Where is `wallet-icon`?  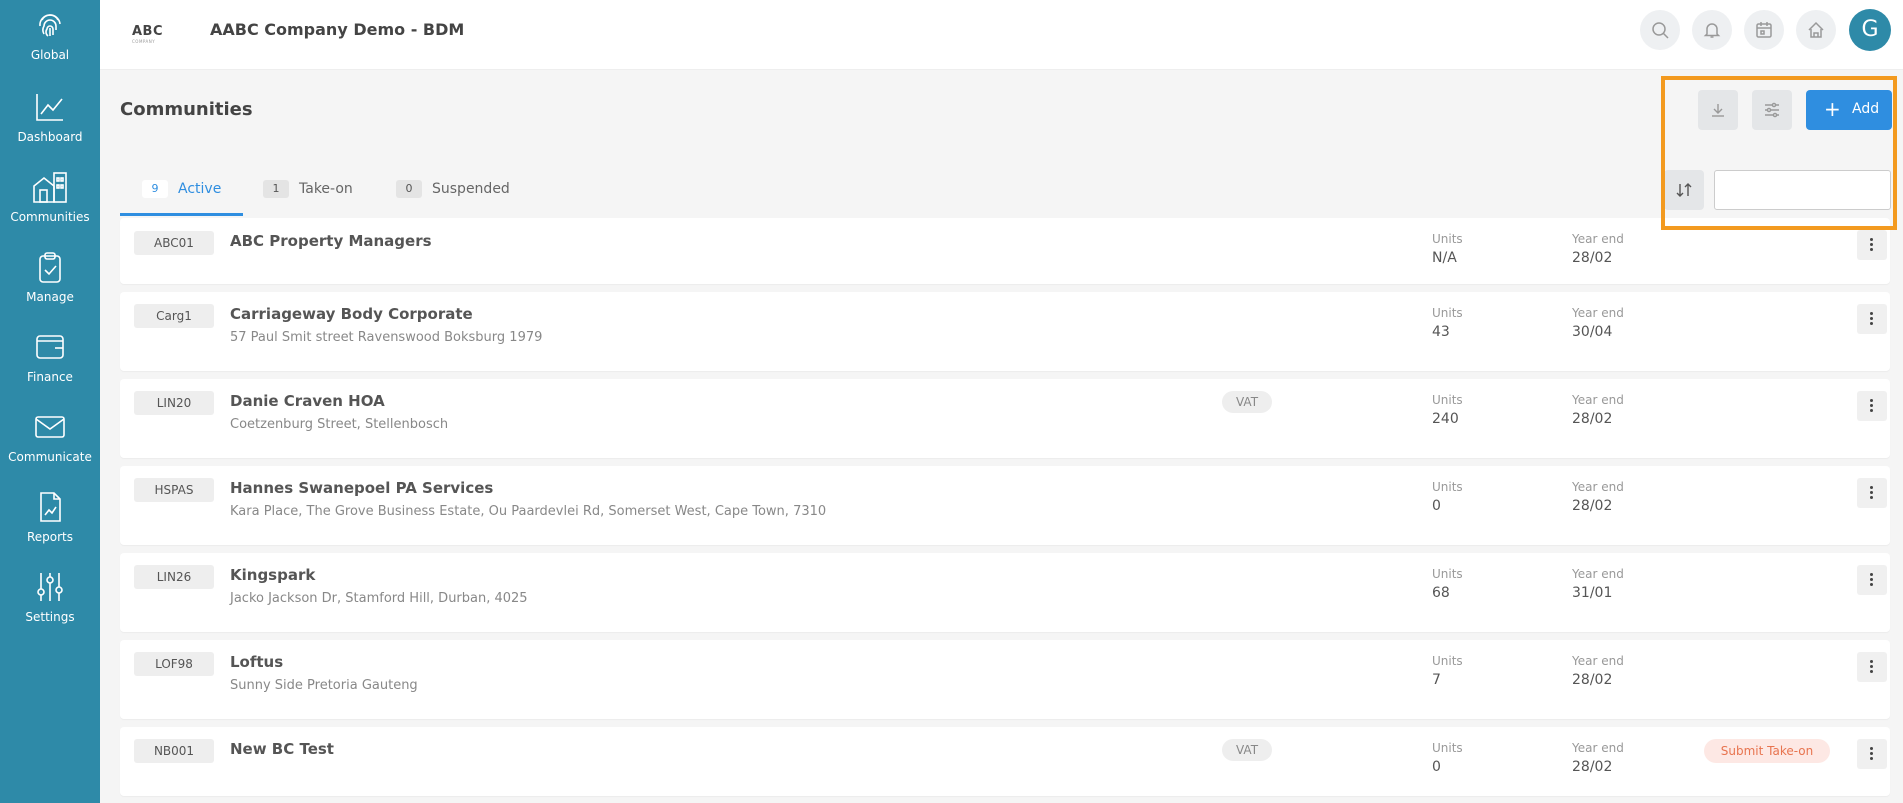
wallet-icon is located at coordinates (50, 347).